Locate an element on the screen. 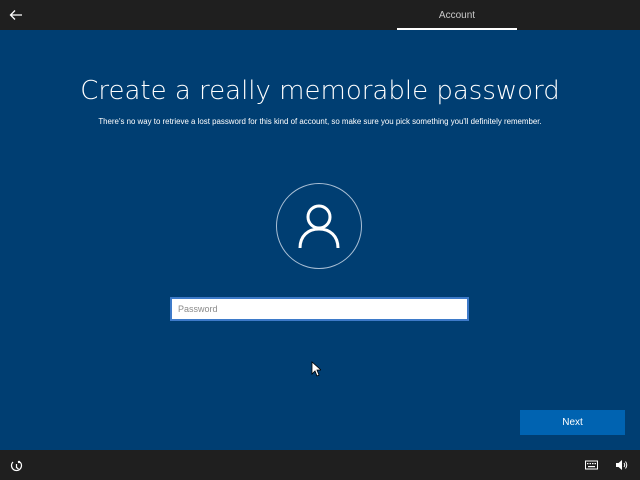  page-title: Create a really memorable password is located at coordinates (320, 91).